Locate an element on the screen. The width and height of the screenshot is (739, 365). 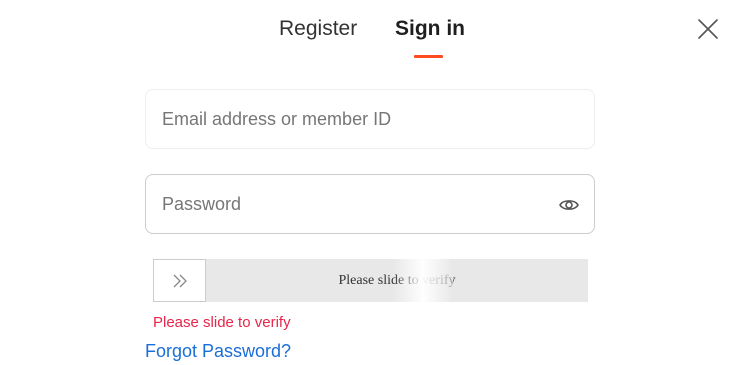
show-password-toggle is located at coordinates (569, 205).